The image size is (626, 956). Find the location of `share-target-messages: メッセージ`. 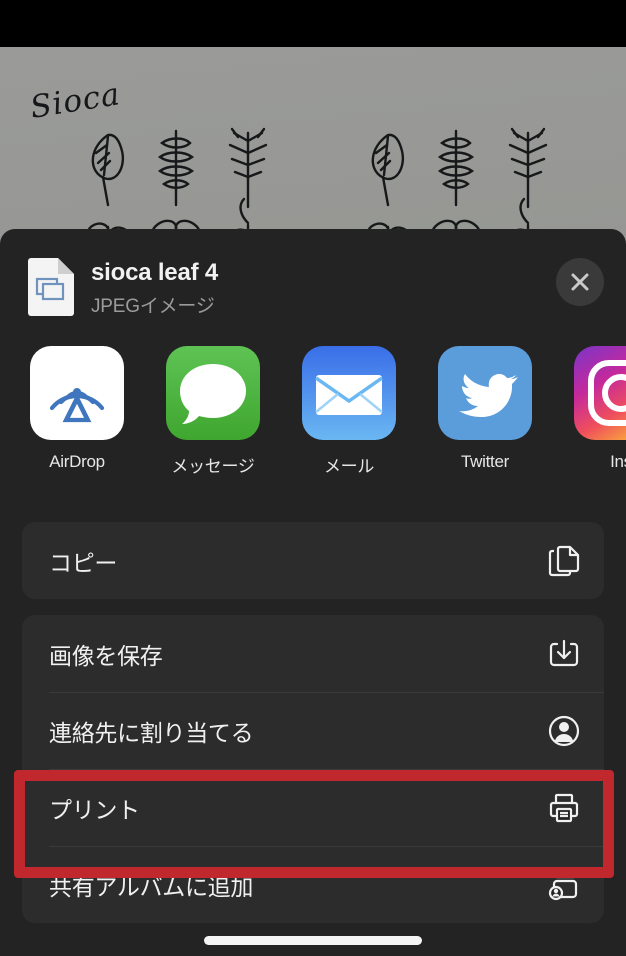

share-target-messages: メッセージ is located at coordinates (213, 426).